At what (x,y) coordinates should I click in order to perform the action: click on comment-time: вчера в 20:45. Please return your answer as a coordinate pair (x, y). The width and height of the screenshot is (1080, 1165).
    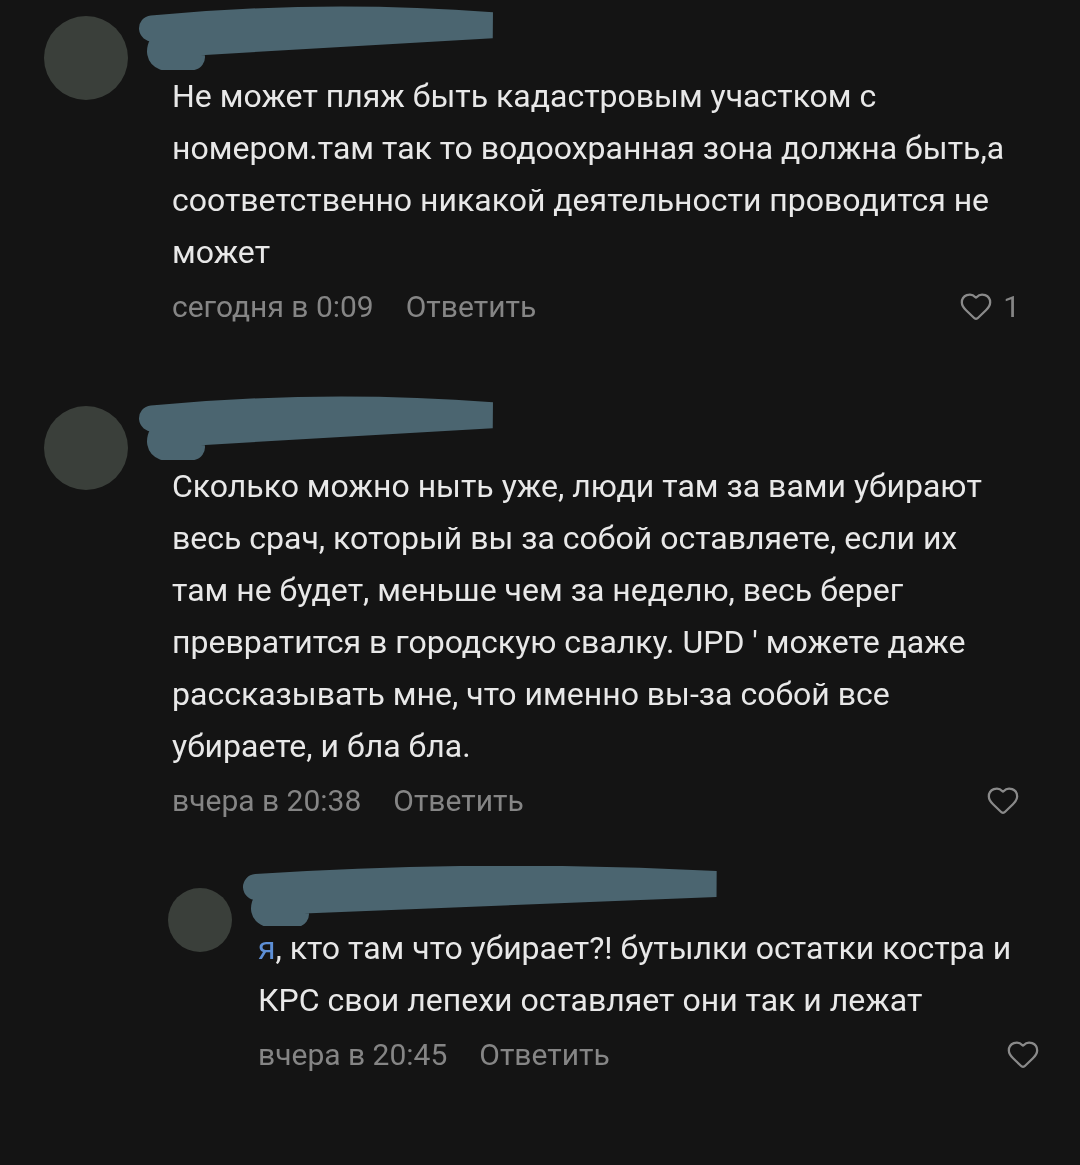
    Looking at the image, I should click on (353, 1054).